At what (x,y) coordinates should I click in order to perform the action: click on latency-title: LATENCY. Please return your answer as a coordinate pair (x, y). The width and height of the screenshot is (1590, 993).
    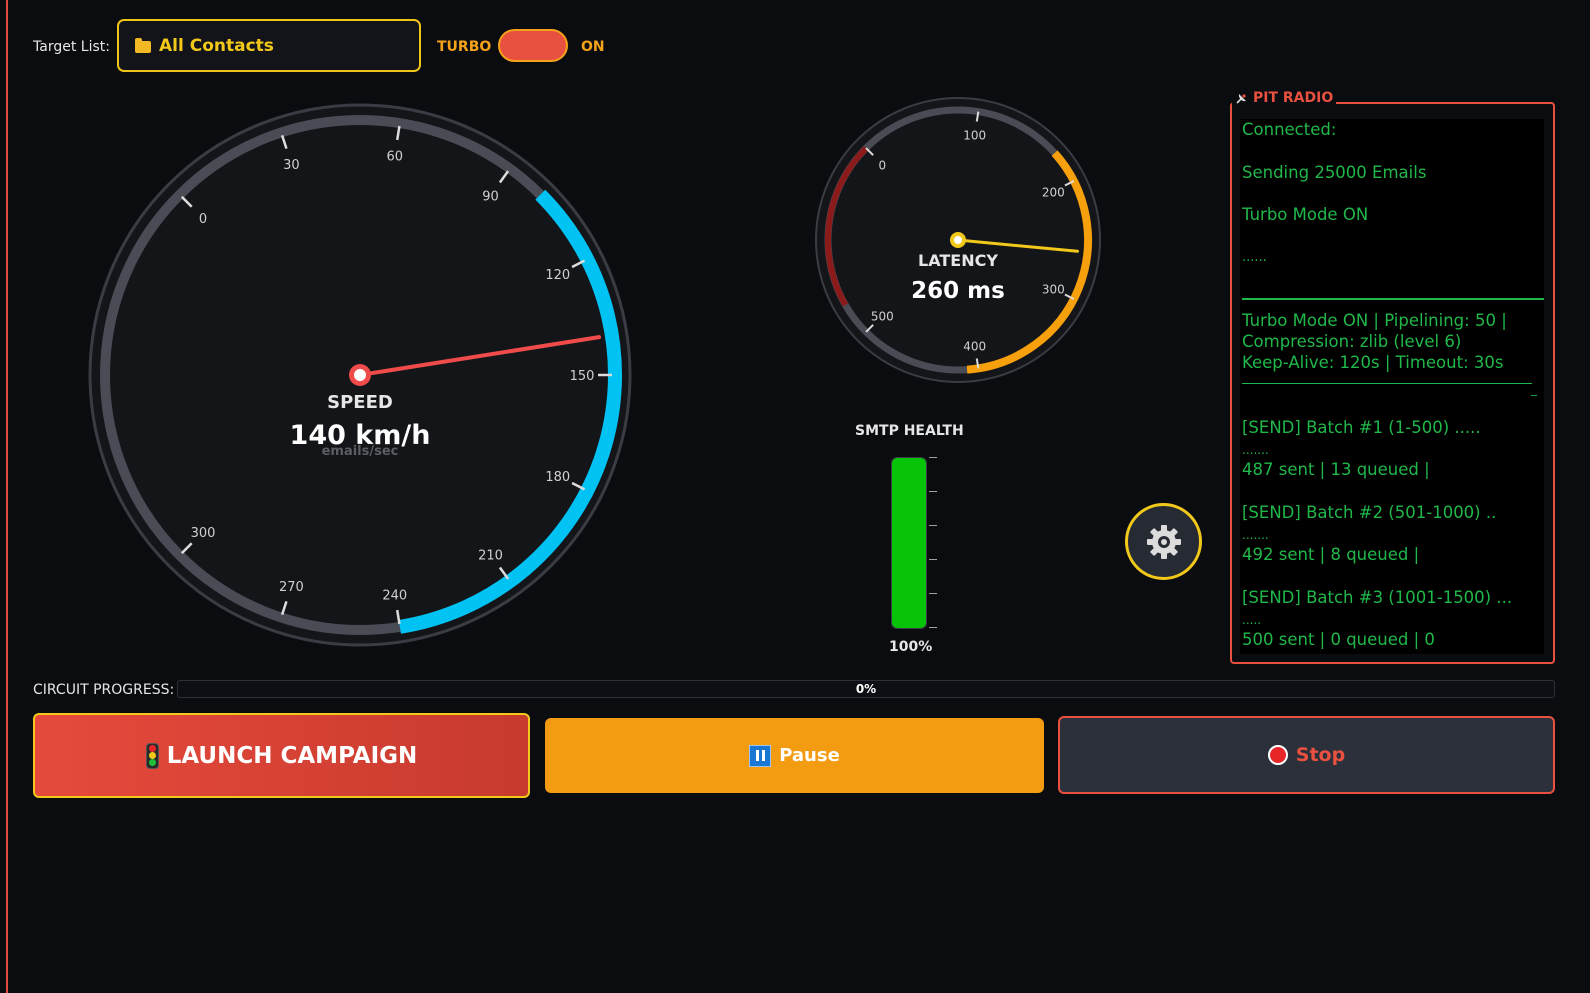
    Looking at the image, I should click on (958, 260).